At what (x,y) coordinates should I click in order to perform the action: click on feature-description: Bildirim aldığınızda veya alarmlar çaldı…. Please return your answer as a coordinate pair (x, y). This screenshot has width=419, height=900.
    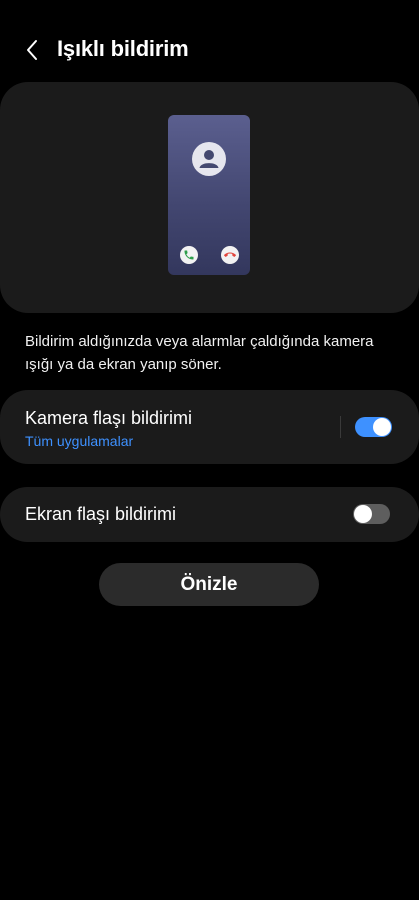
    Looking at the image, I should click on (199, 353).